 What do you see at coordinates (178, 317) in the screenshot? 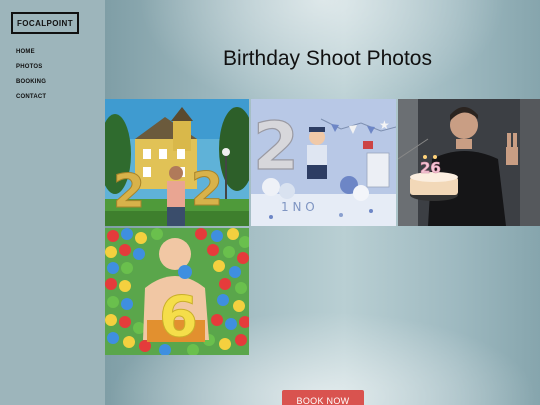
I see `svg-text: 6` at bounding box center [178, 317].